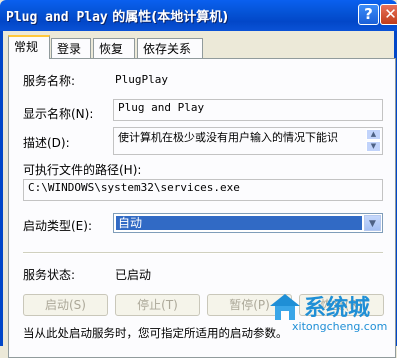 This screenshot has width=397, height=358. Describe the element at coordinates (373, 134) in the screenshot. I see `scroll-up-icon: ▲` at that location.